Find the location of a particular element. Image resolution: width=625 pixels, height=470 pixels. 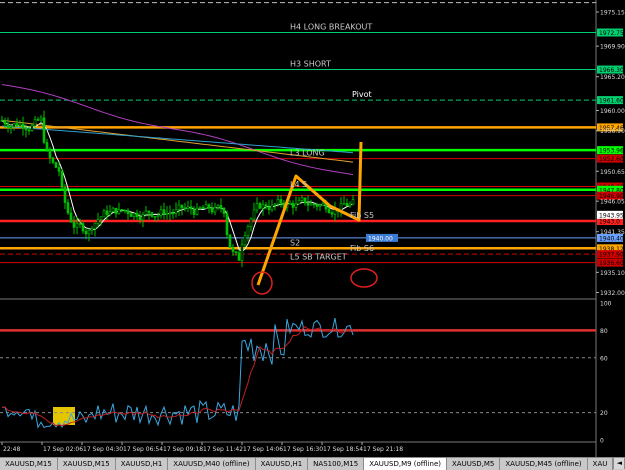

tab-scroll-left-icon: ◄ is located at coordinates (619, 463).